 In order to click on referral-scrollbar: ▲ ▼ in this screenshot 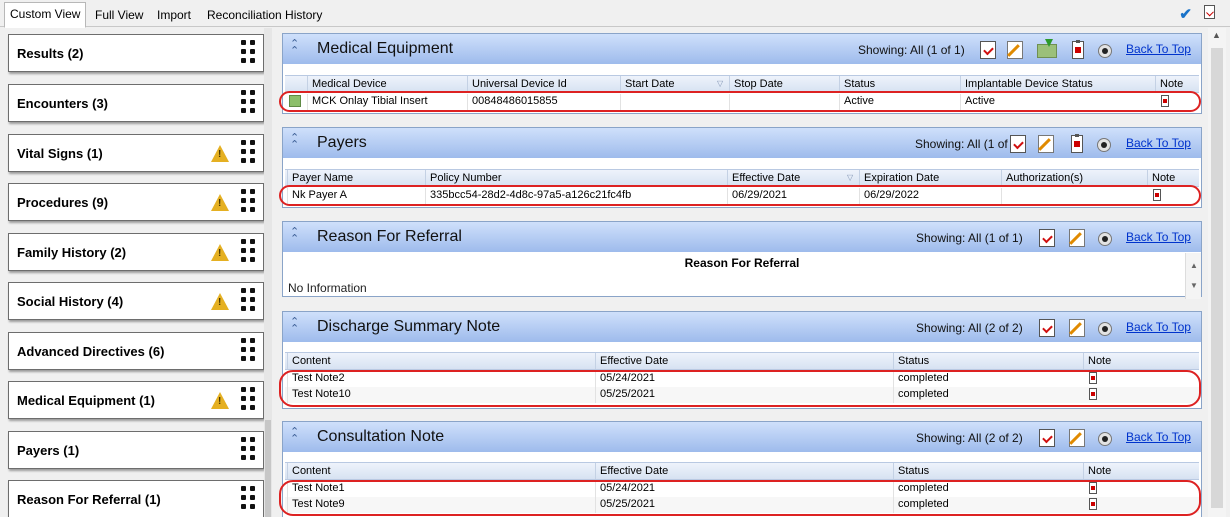, I will do `click(1193, 276)`.